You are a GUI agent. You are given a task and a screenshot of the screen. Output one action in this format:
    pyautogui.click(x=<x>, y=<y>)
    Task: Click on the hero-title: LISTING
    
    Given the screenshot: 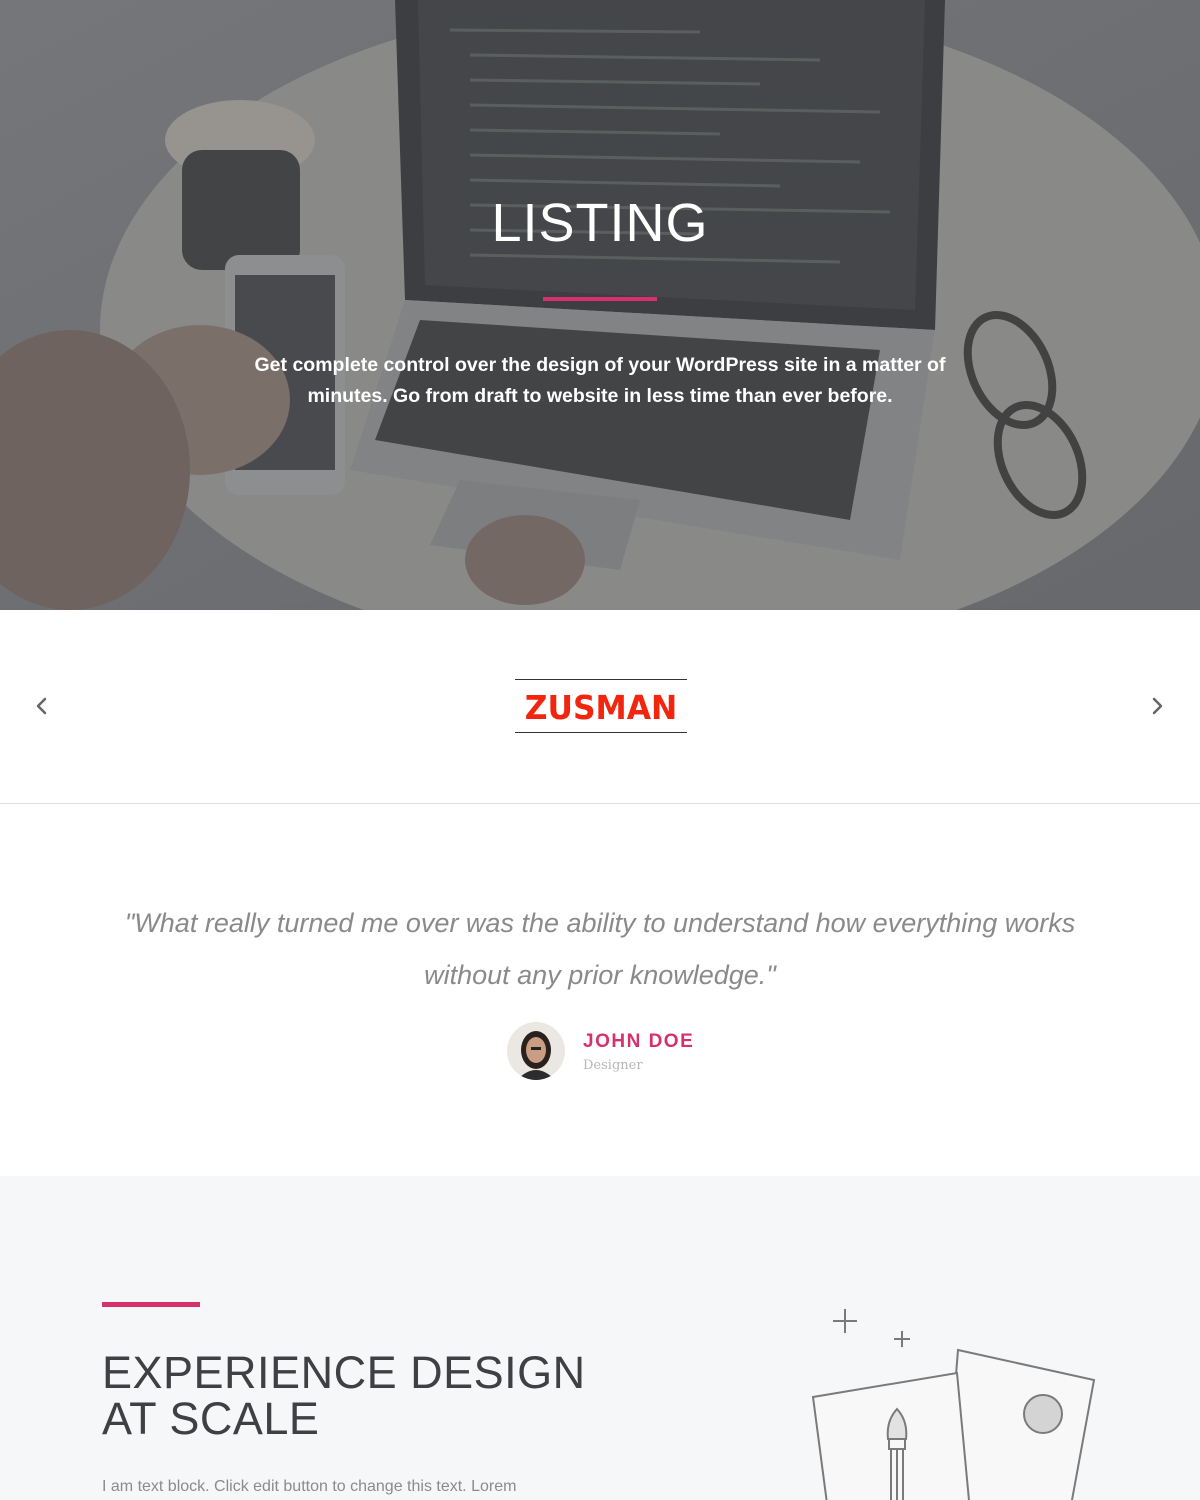 What is the action you would take?
    pyautogui.click(x=600, y=223)
    